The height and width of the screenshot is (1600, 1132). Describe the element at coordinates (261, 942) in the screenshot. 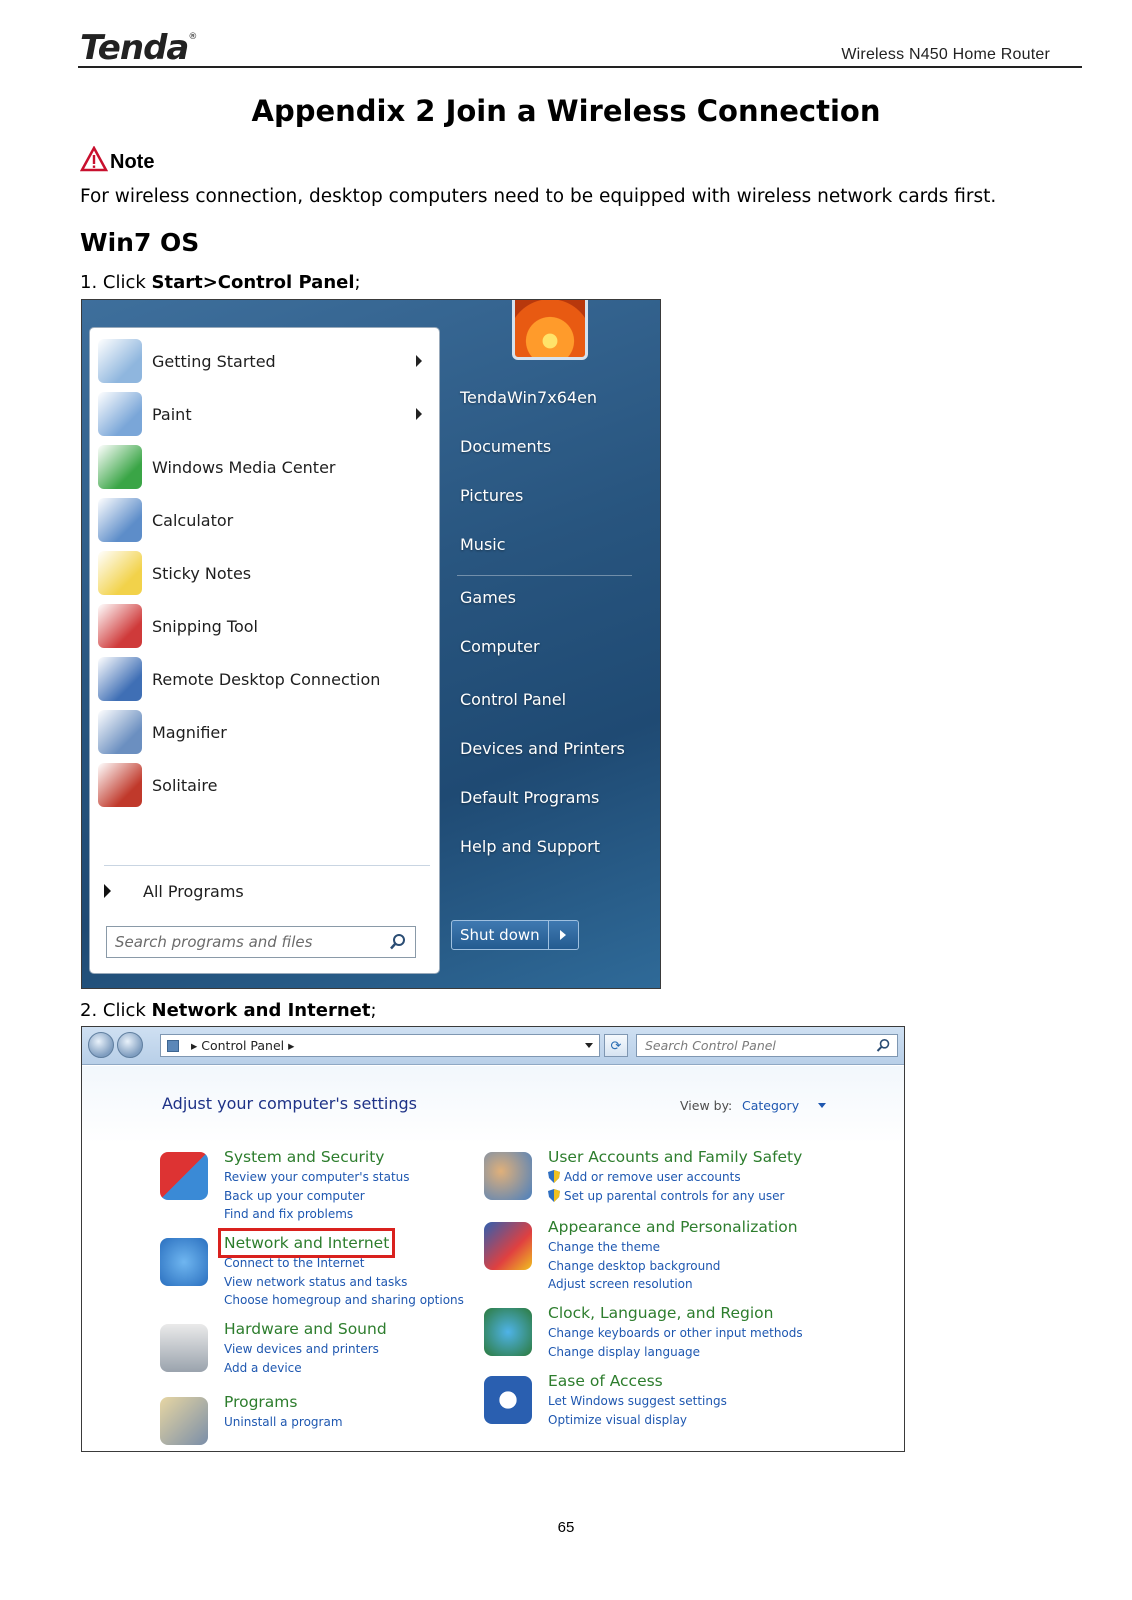

I see `search-programs-input: Search programs and files` at that location.